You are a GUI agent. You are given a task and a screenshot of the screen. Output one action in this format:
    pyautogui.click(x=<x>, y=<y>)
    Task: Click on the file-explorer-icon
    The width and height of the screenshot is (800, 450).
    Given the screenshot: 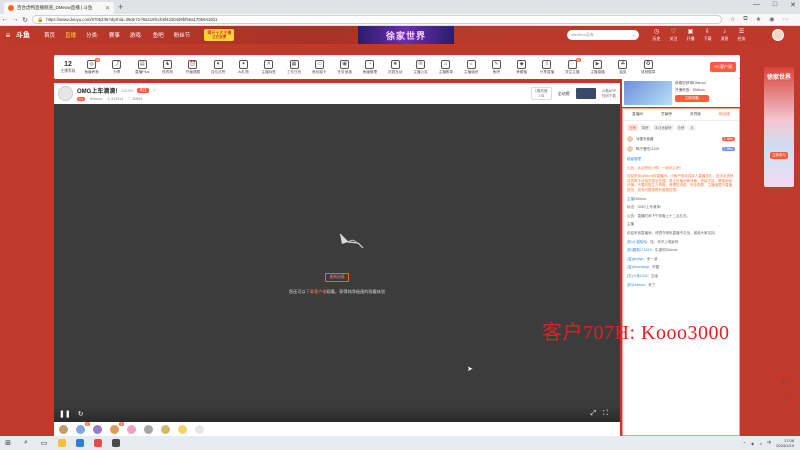 What is the action you would take?
    pyautogui.click(x=62, y=443)
    